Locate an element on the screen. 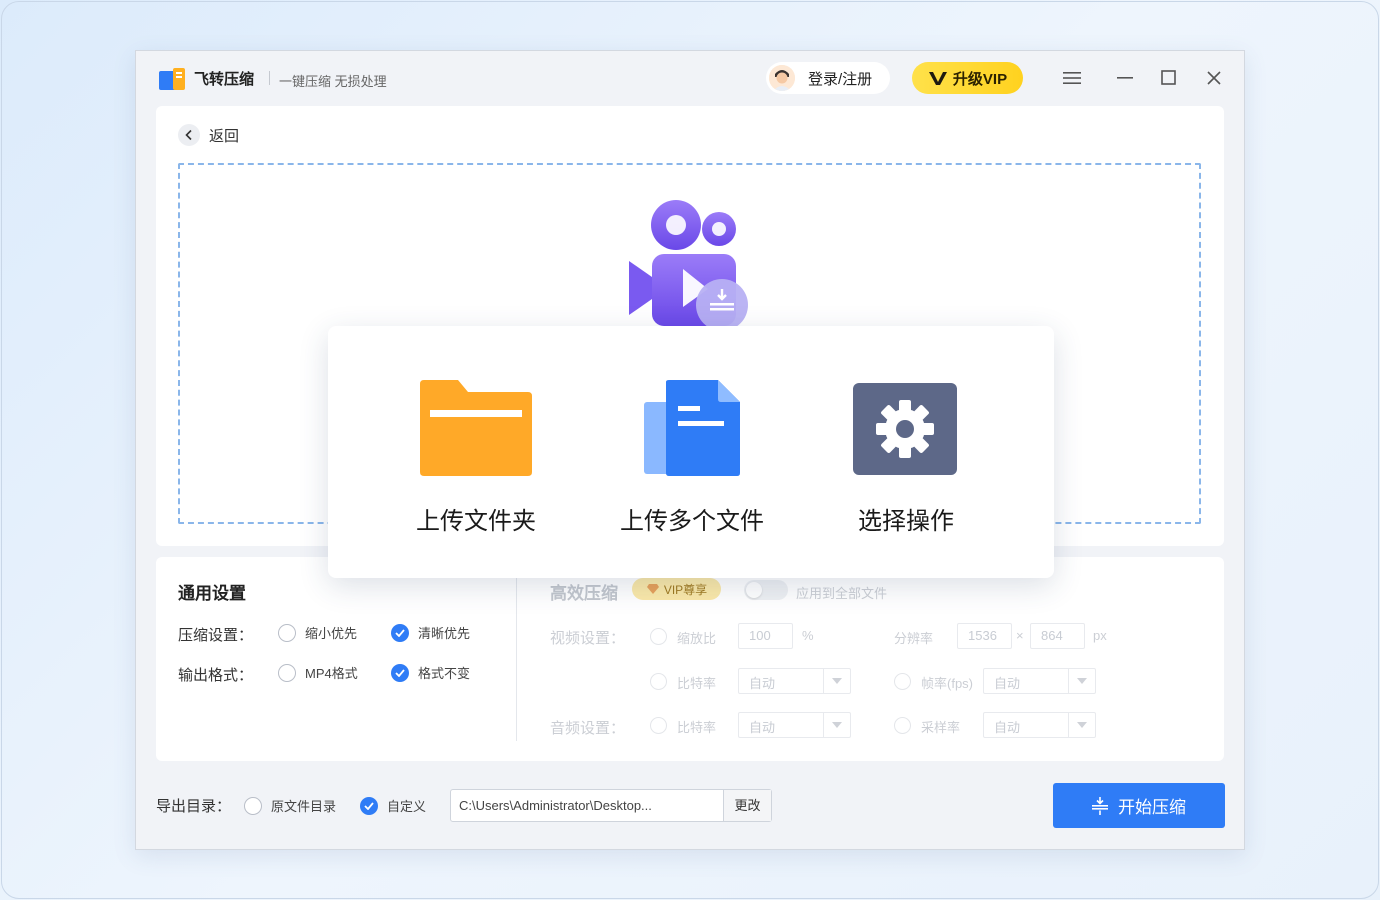  gear-icon is located at coordinates (905, 429).